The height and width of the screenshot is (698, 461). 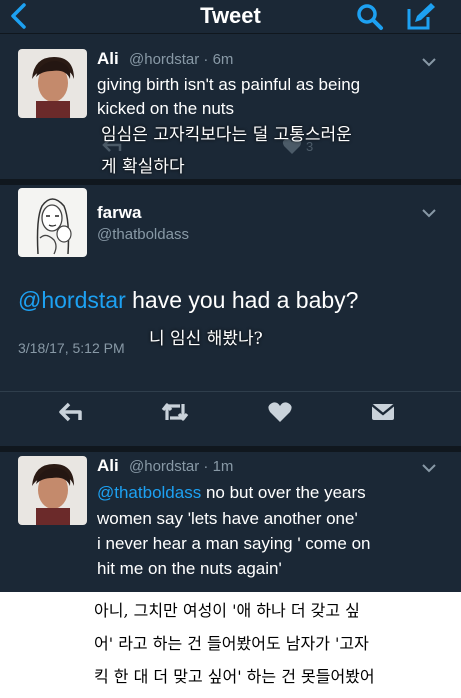 What do you see at coordinates (230, 411) in the screenshot?
I see `tweet2-action-bar` at bounding box center [230, 411].